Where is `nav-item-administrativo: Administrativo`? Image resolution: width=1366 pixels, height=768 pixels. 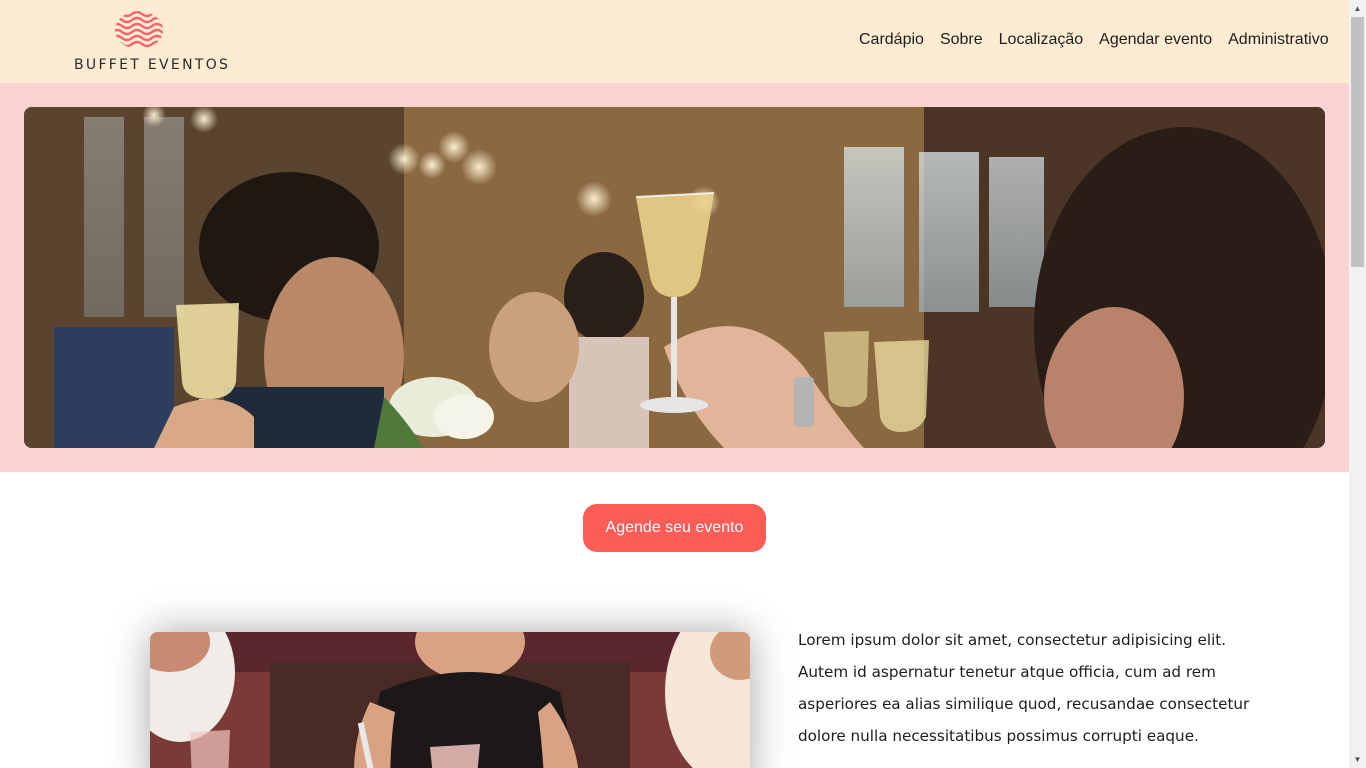
nav-item-administrativo: Administrativo is located at coordinates (1278, 40).